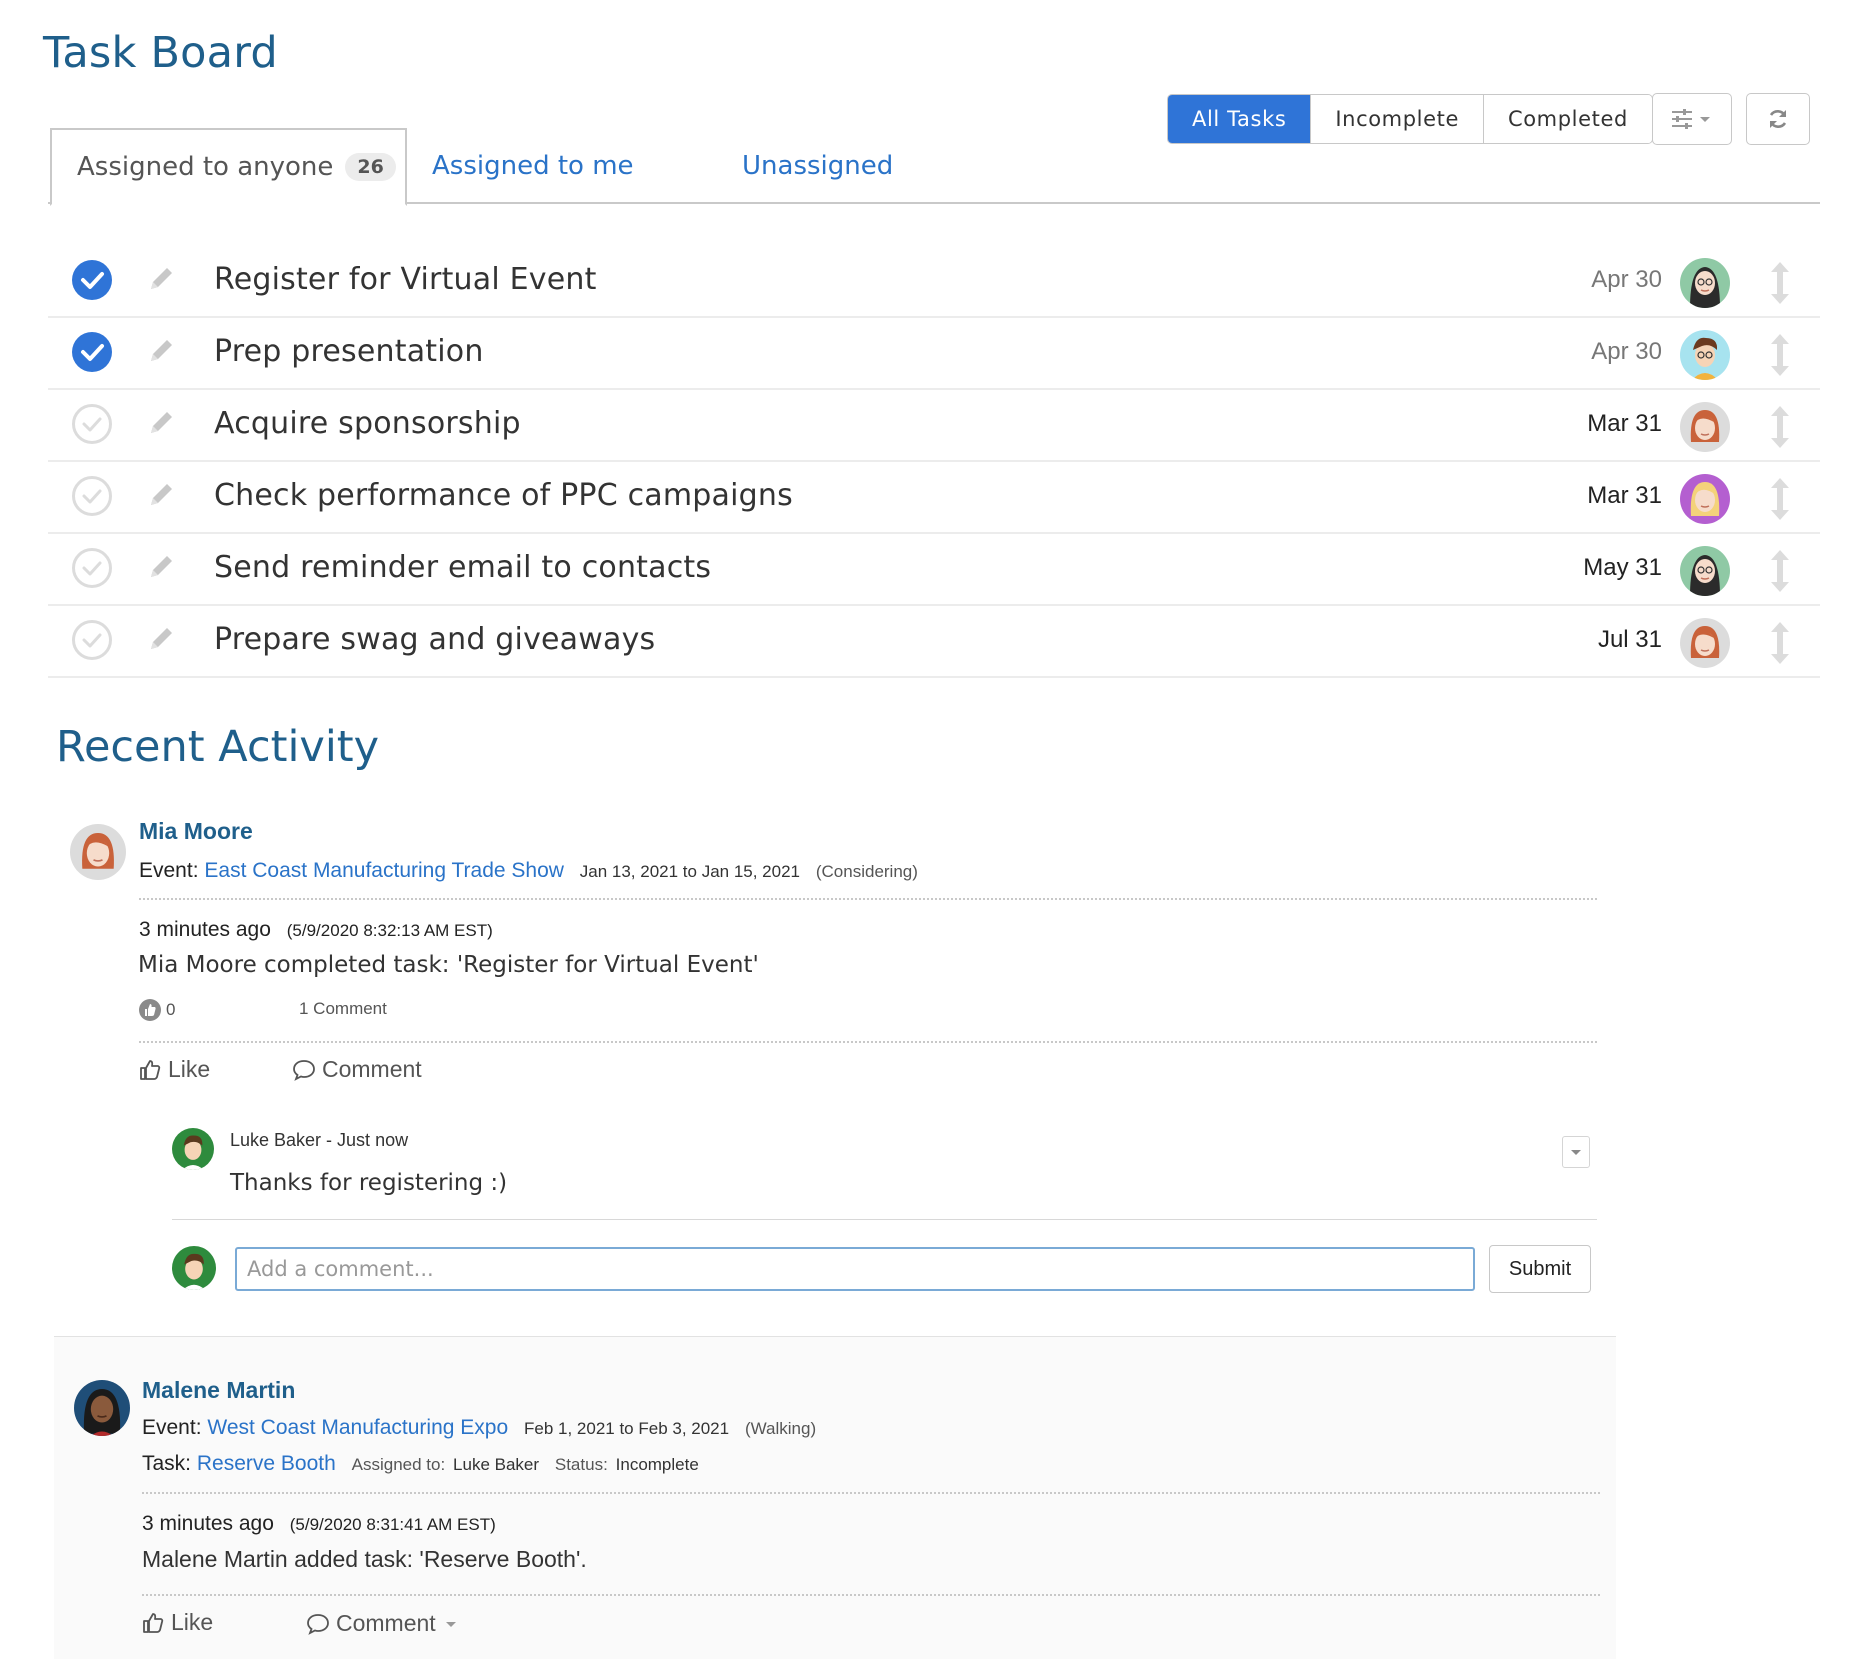 The width and height of the screenshot is (1857, 1659). Describe the element at coordinates (1626, 279) in the screenshot. I see `task-due-date: Apr 30` at that location.